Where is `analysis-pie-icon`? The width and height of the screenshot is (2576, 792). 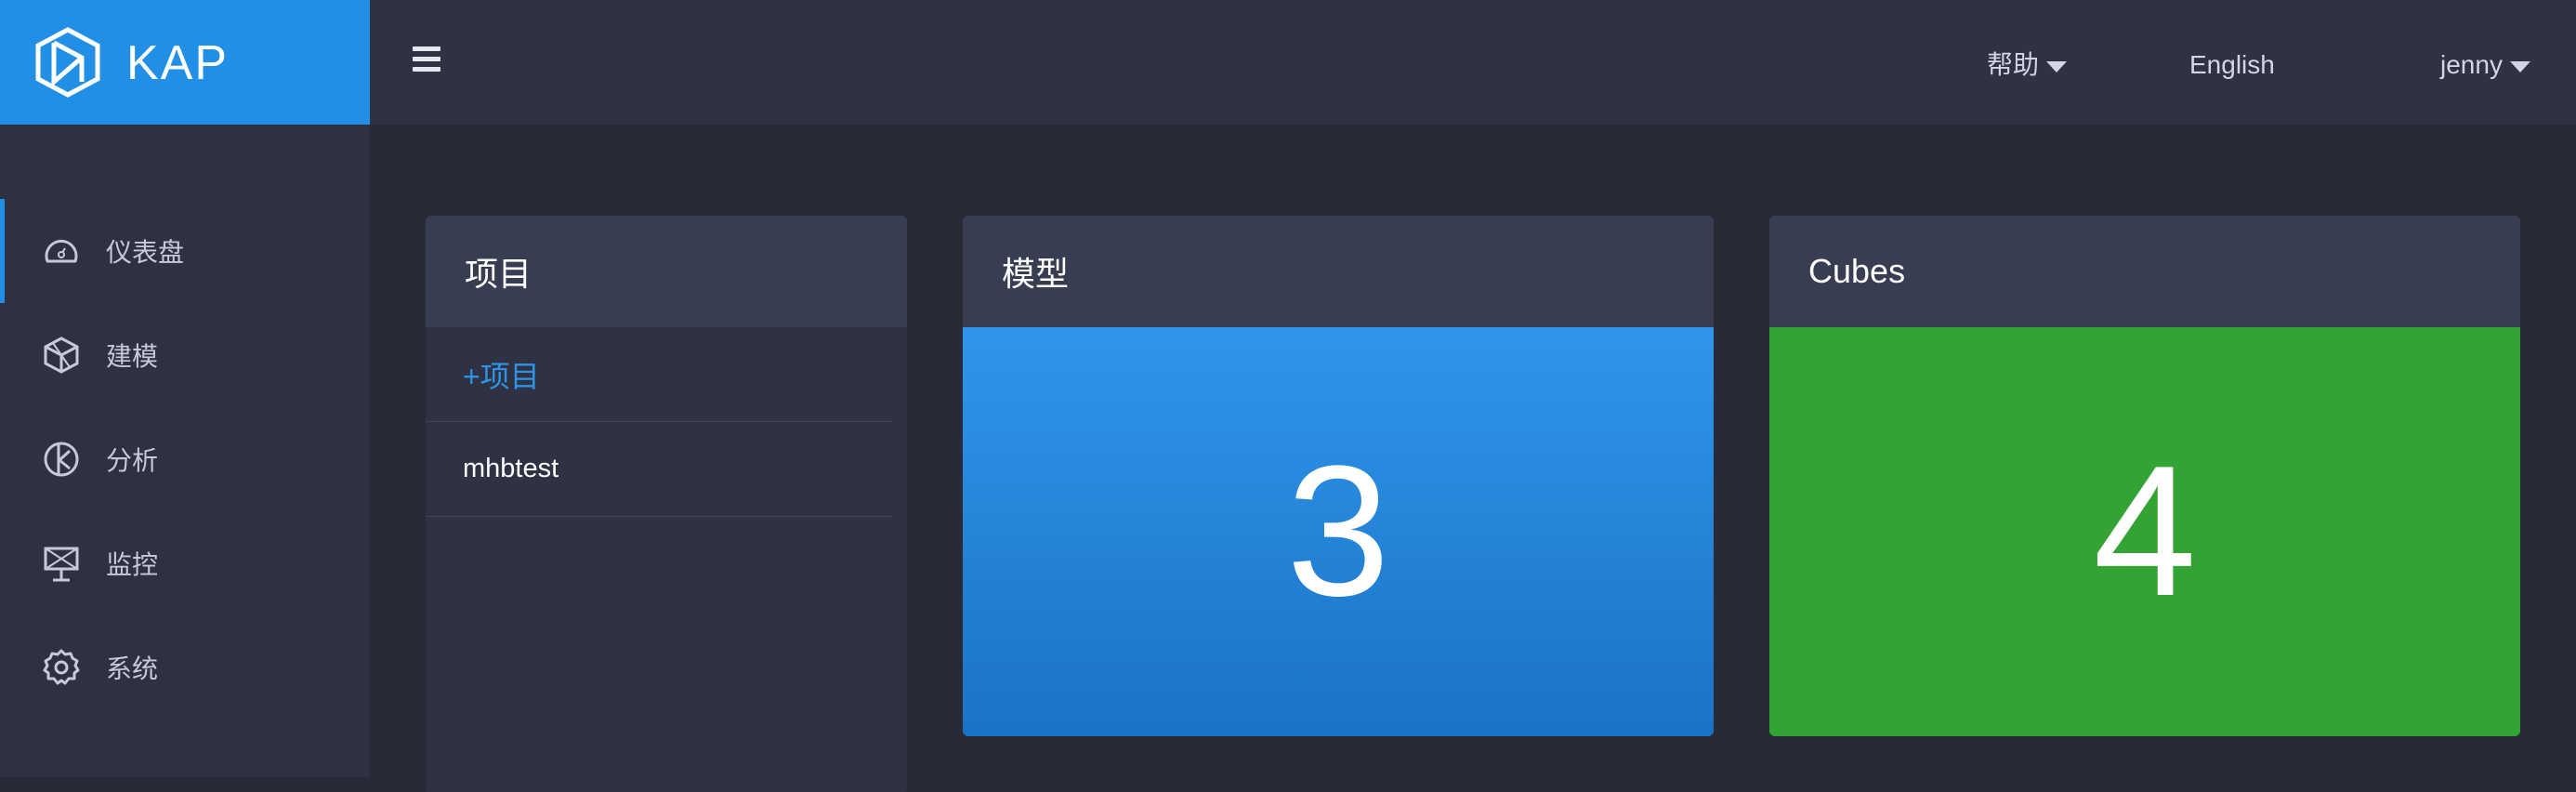
analysis-pie-icon is located at coordinates (61, 459).